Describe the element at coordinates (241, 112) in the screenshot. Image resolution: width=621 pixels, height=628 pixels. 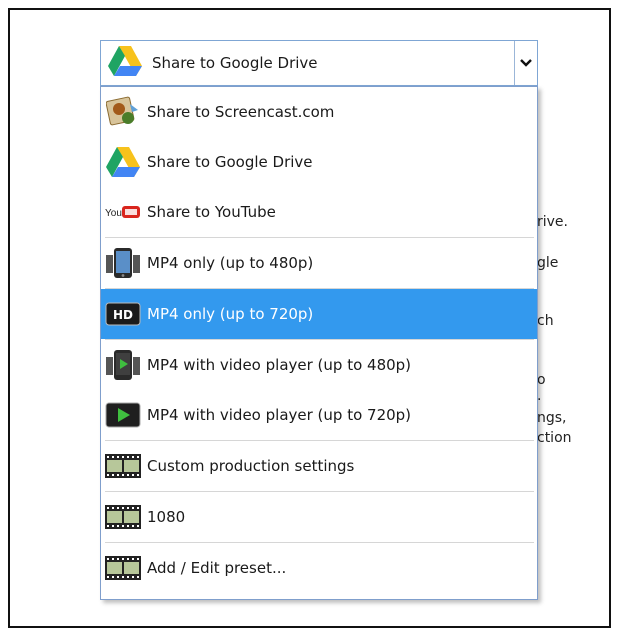
I see `option-label: Share to Screencast.com` at that location.